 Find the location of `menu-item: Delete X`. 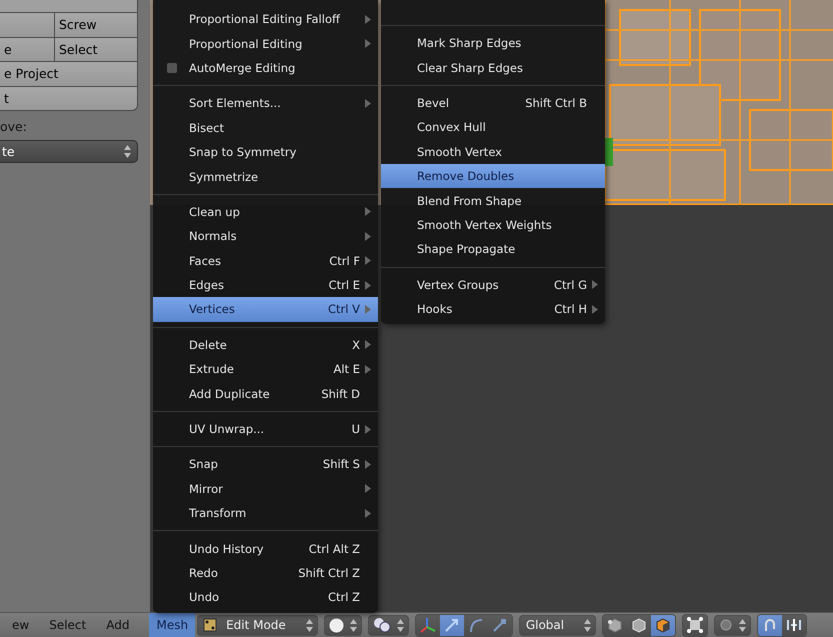

menu-item: Delete X is located at coordinates (265, 345).